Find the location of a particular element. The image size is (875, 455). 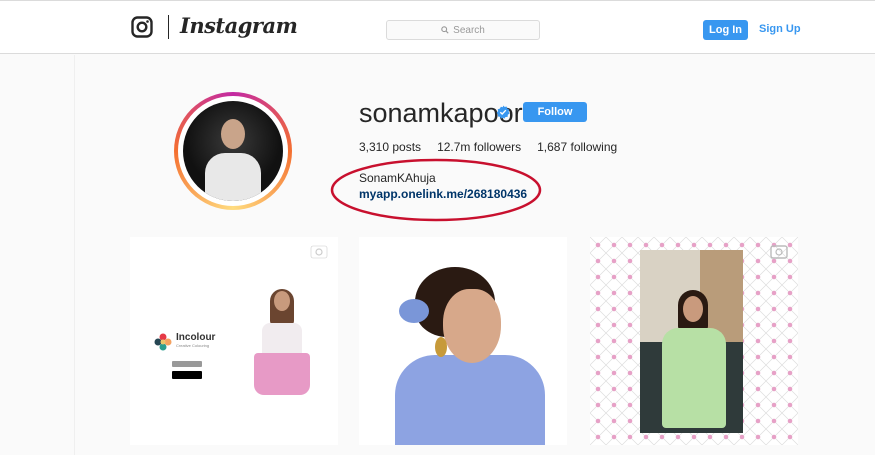

posts-label: posts is located at coordinates (407, 147).